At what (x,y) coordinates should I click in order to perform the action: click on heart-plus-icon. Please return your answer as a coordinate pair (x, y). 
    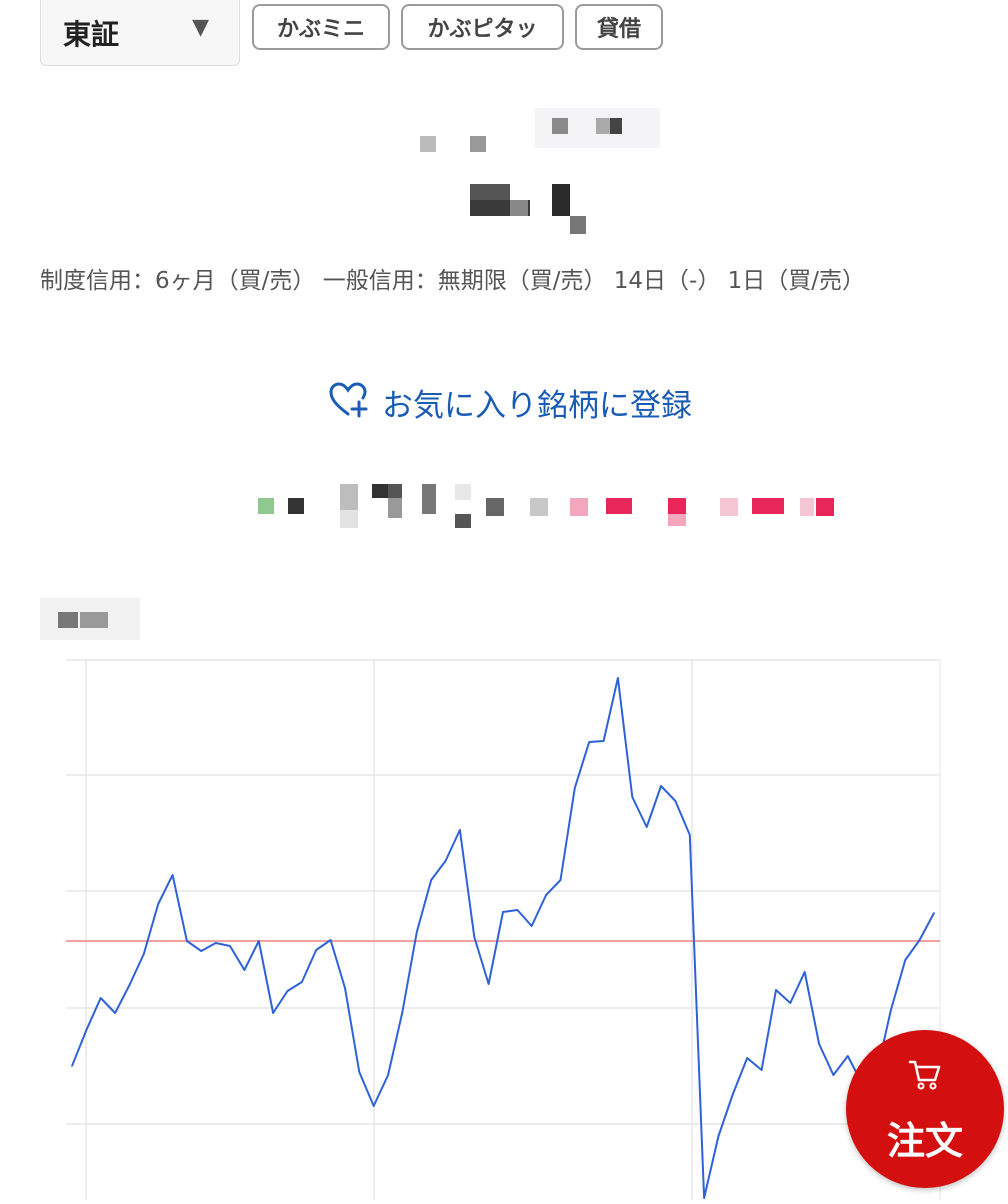
    Looking at the image, I should click on (348, 402).